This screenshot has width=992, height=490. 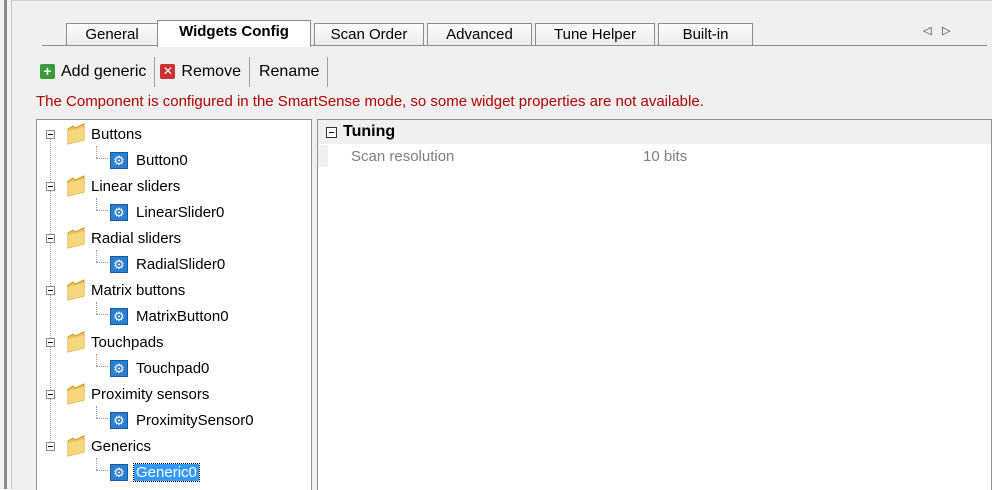 I want to click on property-row: Scan resolution 10 bits, so click(x=654, y=156).